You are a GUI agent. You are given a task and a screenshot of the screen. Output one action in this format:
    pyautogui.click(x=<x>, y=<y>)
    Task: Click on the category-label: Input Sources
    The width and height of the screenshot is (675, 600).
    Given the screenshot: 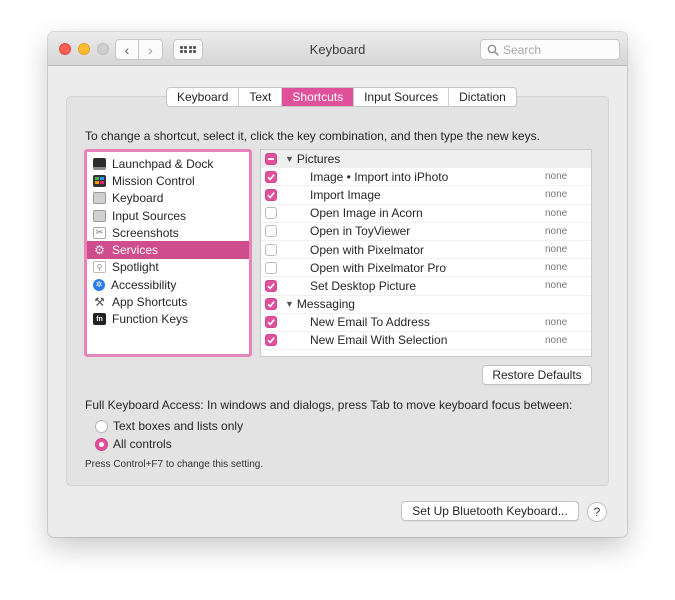 What is the action you would take?
    pyautogui.click(x=149, y=215)
    